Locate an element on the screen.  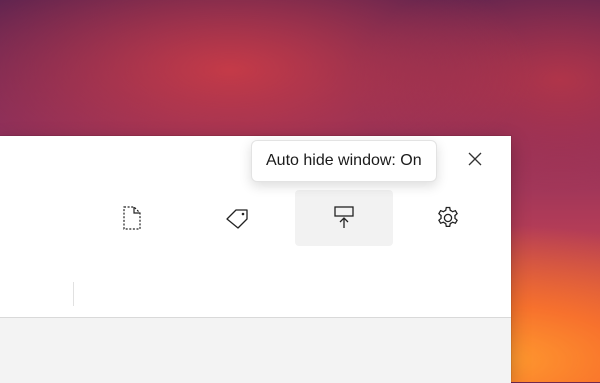
auto-hide-tooltip: Auto hide window: On is located at coordinates (344, 161).